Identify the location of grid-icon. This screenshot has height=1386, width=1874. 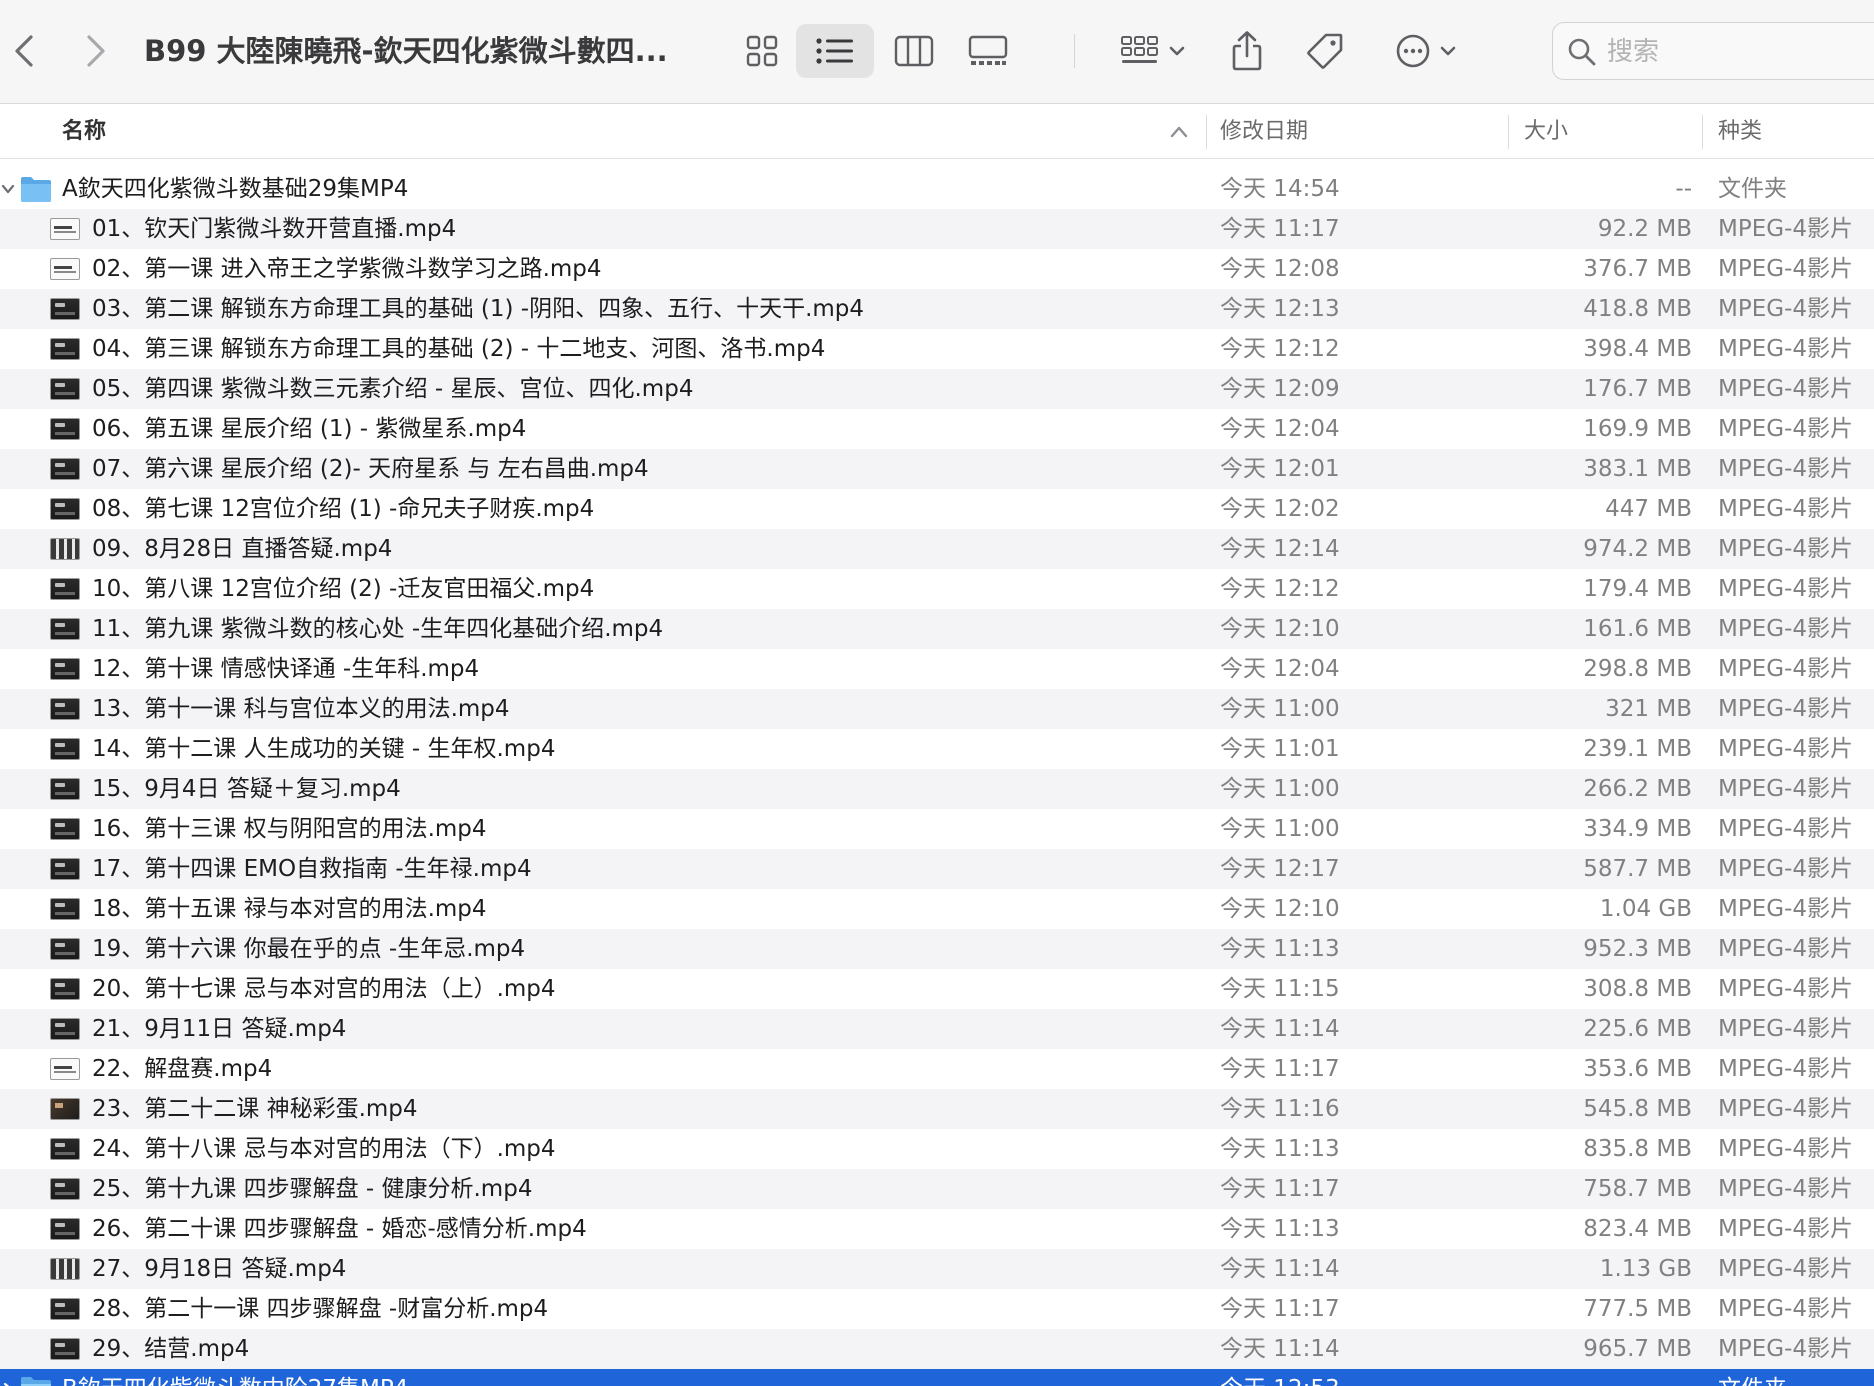
(762, 51).